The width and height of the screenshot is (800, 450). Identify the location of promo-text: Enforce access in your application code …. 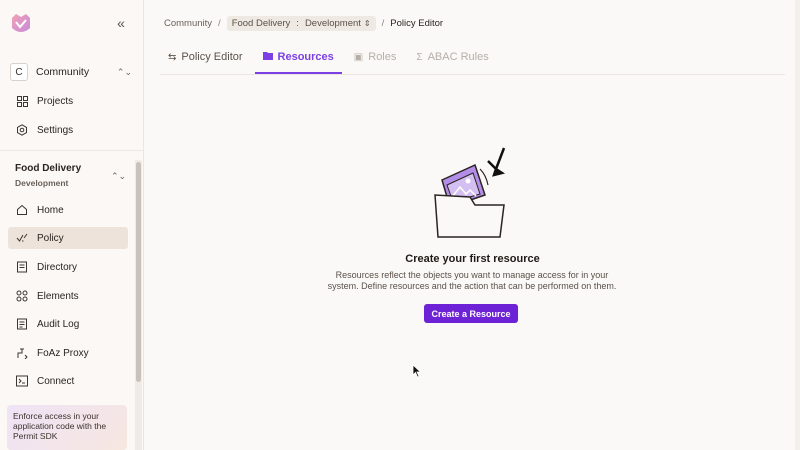
(60, 426).